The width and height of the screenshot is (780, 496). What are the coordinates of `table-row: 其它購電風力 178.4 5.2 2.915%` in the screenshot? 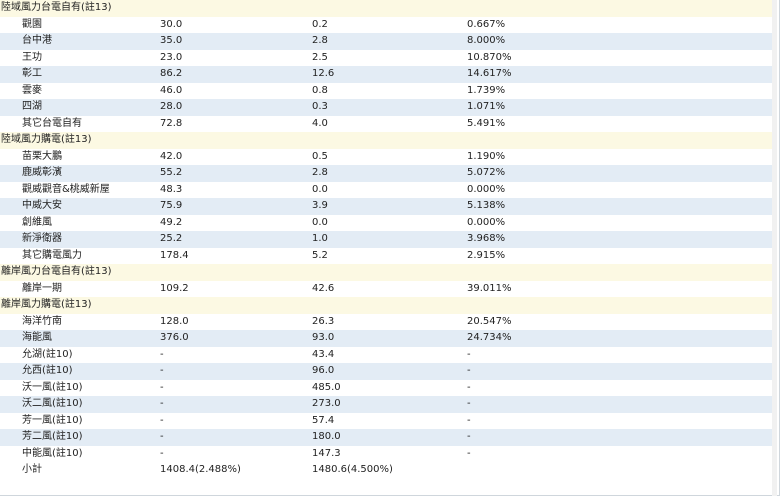 It's located at (386, 255).